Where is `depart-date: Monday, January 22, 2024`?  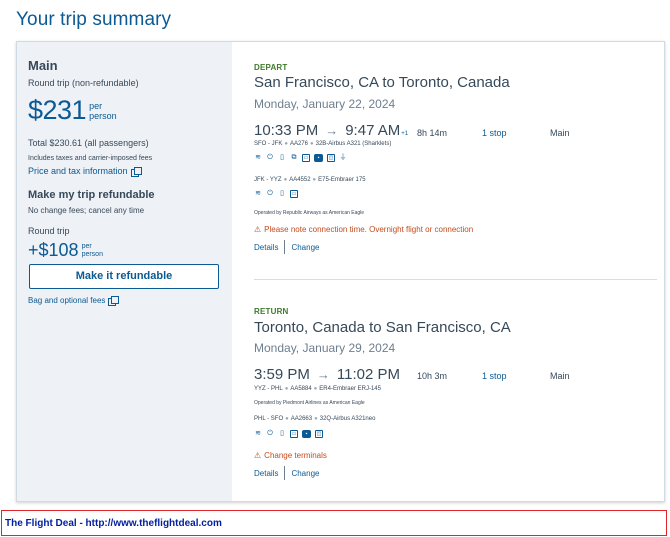 depart-date: Monday, January 22, 2024 is located at coordinates (325, 104).